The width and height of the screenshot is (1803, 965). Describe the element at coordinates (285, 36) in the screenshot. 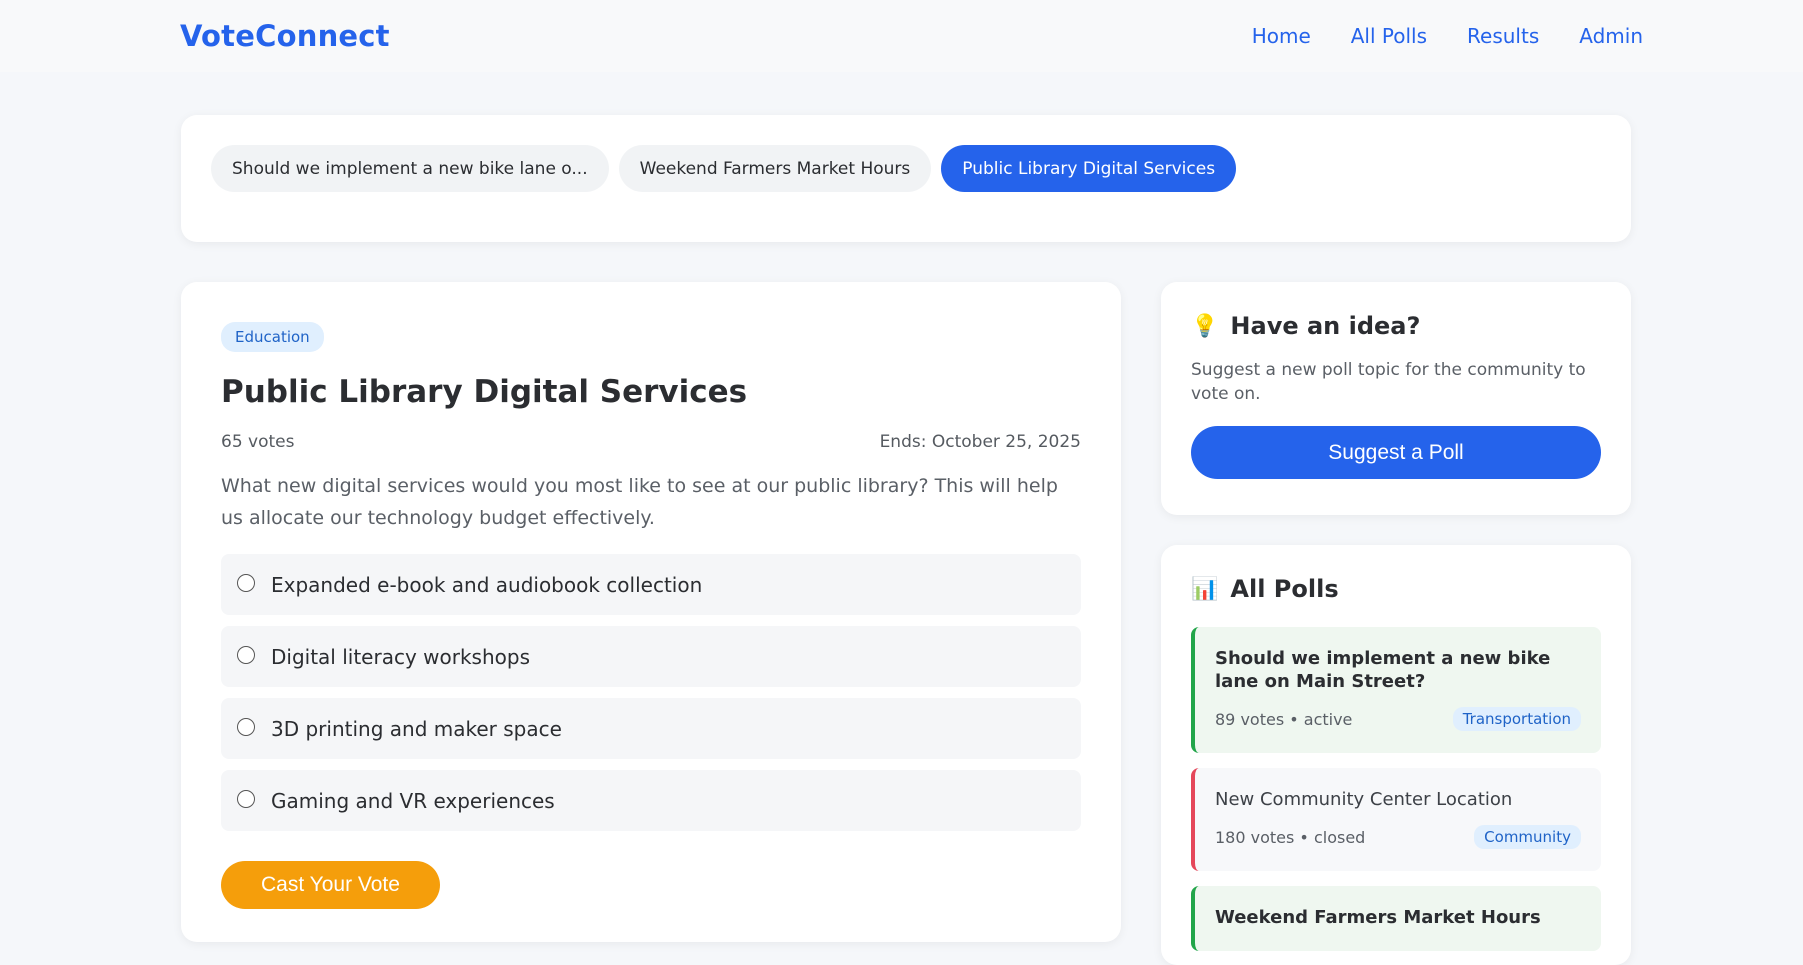

I see `brand-logo: VoteConnect` at that location.